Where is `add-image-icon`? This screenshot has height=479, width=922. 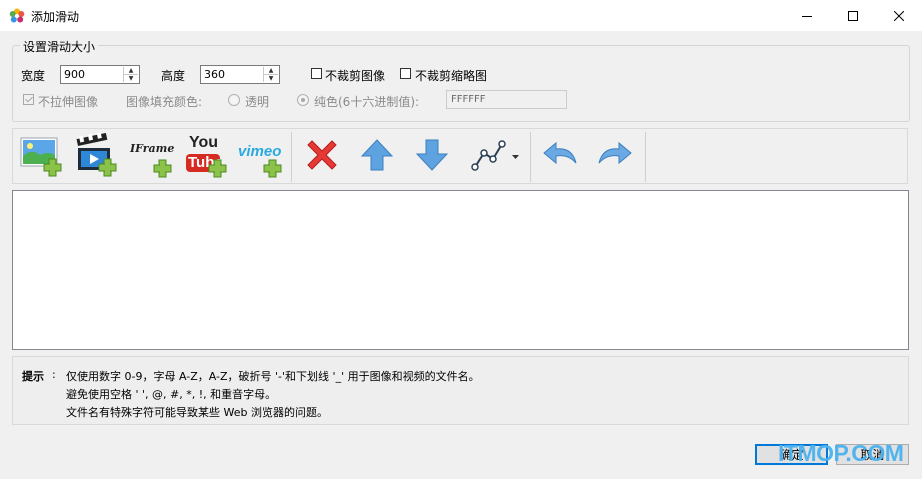 add-image-icon is located at coordinates (41, 156).